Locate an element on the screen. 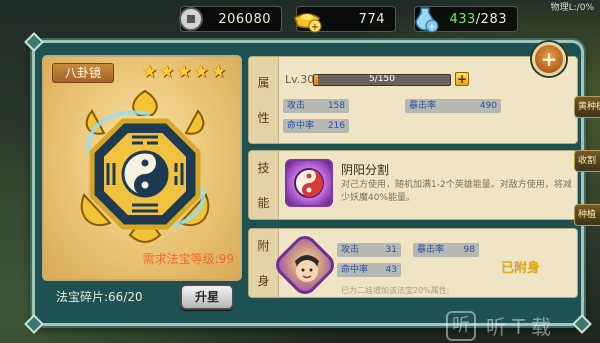 The height and width of the screenshot is (343, 600). silver-counter: 206080 is located at coordinates (230, 19).